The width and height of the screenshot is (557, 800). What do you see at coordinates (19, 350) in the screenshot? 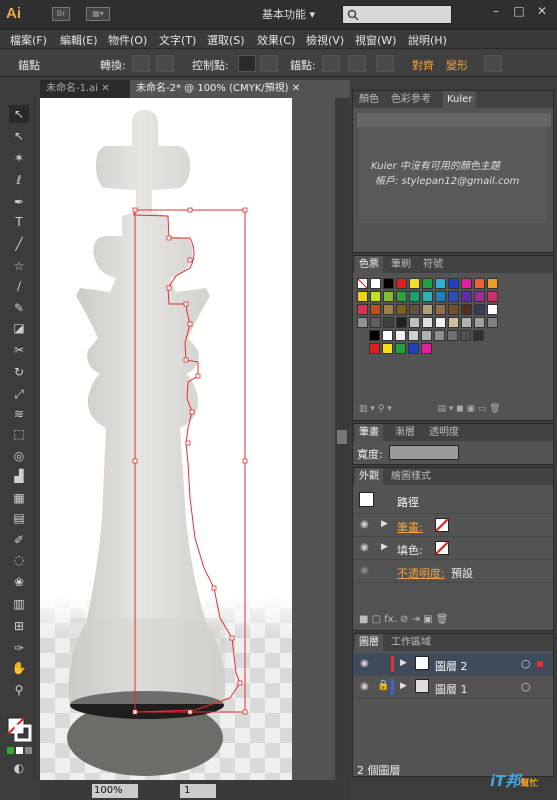
I see `scissors-tool-icon: ✂` at bounding box center [19, 350].